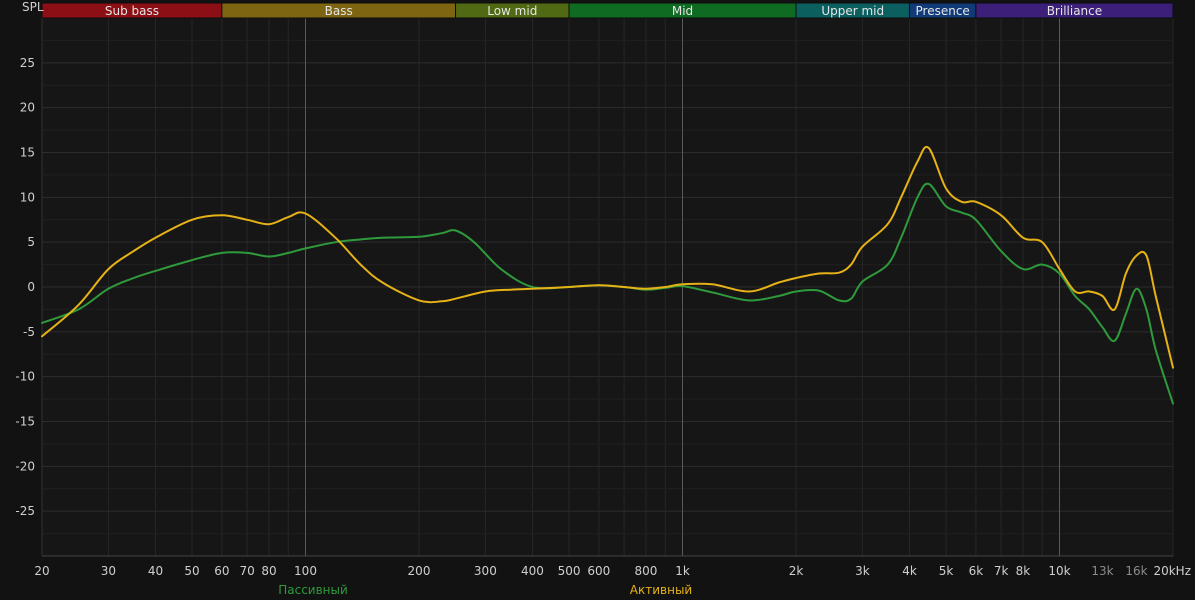 The height and width of the screenshot is (600, 1195). What do you see at coordinates (27, 63) in the screenshot?
I see `y-tick-label: 25` at bounding box center [27, 63].